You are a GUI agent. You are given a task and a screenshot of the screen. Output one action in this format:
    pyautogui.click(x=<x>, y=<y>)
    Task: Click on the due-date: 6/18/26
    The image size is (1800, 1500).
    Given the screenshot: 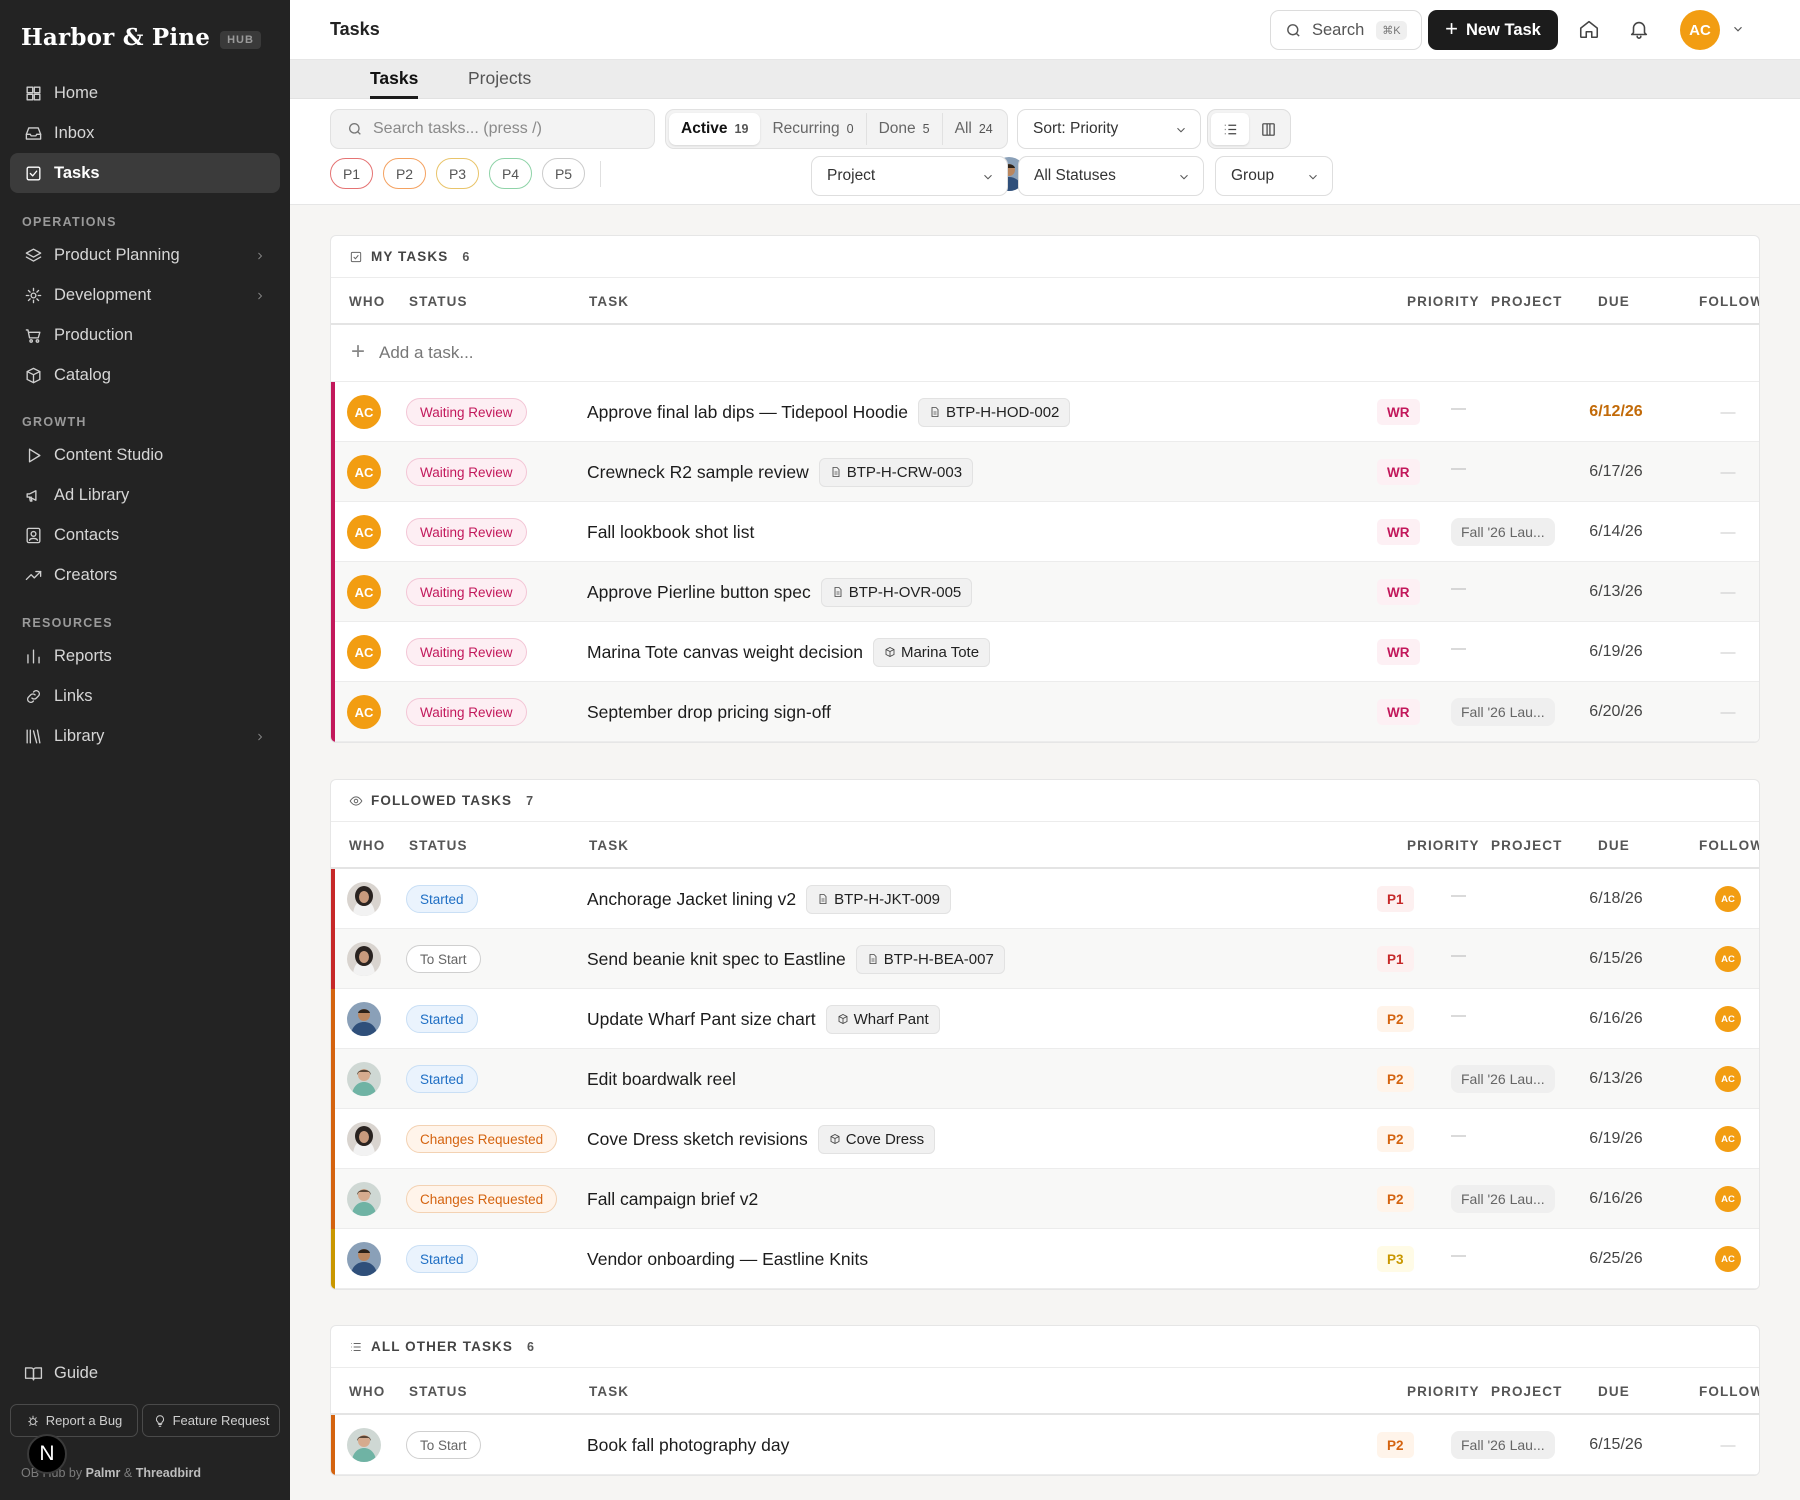 What is the action you would take?
    pyautogui.click(x=1616, y=899)
    